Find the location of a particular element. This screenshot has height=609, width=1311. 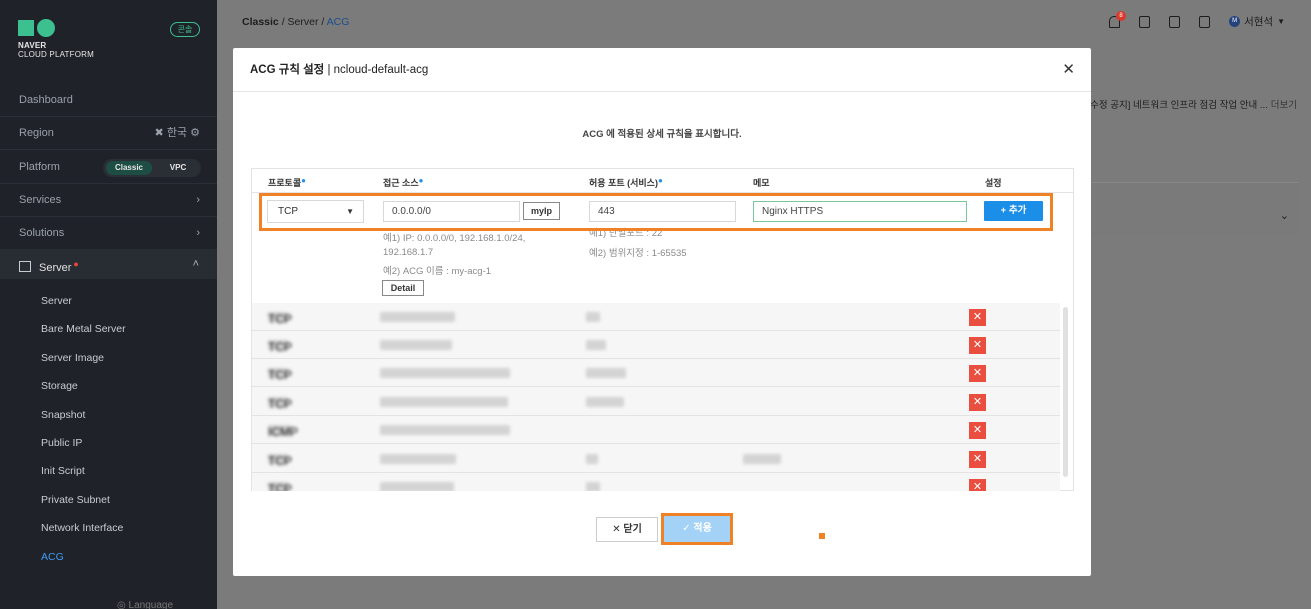

bell-icon: 8 is located at coordinates (1118, 19).